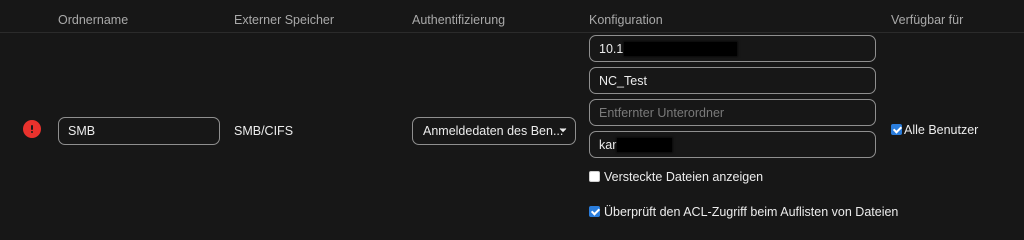 This screenshot has height=240, width=1024. What do you see at coordinates (139, 131) in the screenshot?
I see `folder-name-input: SMB` at bounding box center [139, 131].